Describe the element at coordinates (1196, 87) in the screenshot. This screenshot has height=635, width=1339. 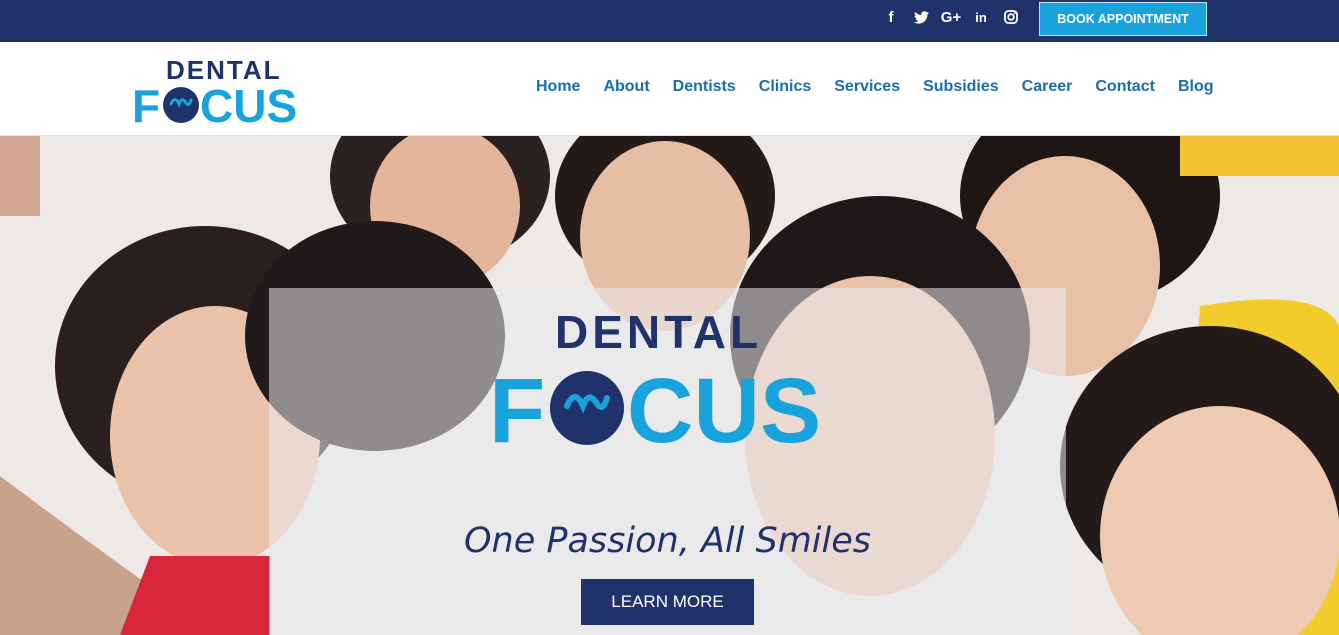
I see `nav-blog: Blog` at that location.